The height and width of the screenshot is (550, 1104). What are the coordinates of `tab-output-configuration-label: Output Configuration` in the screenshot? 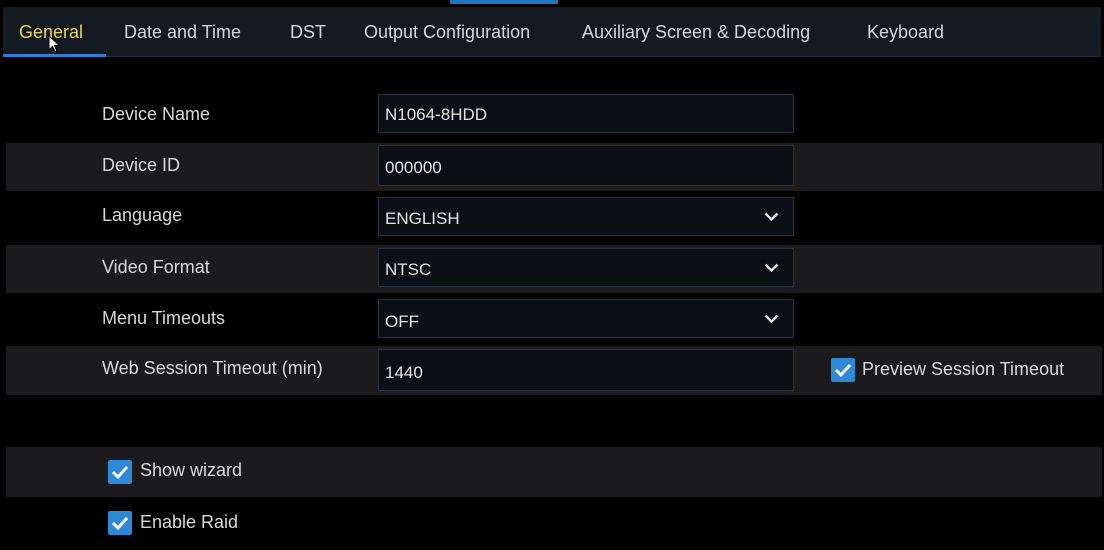 It's located at (447, 32).